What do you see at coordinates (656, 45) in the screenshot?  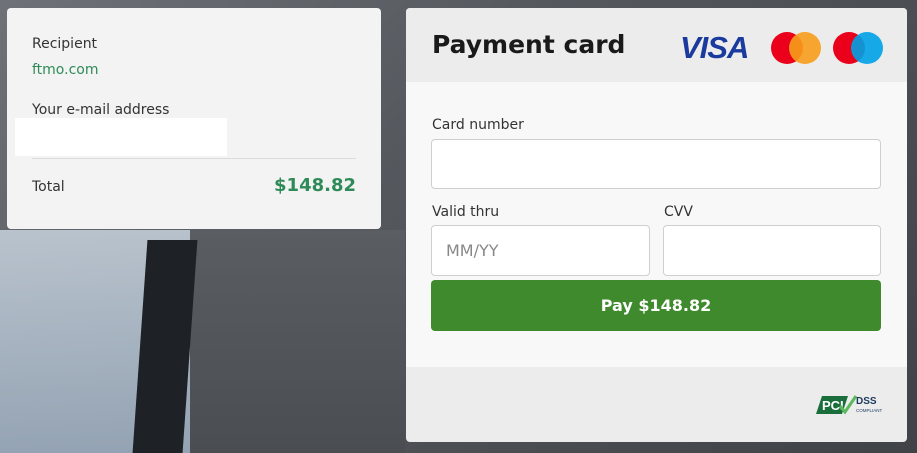 I see `payment-header: Payment card VISA` at bounding box center [656, 45].